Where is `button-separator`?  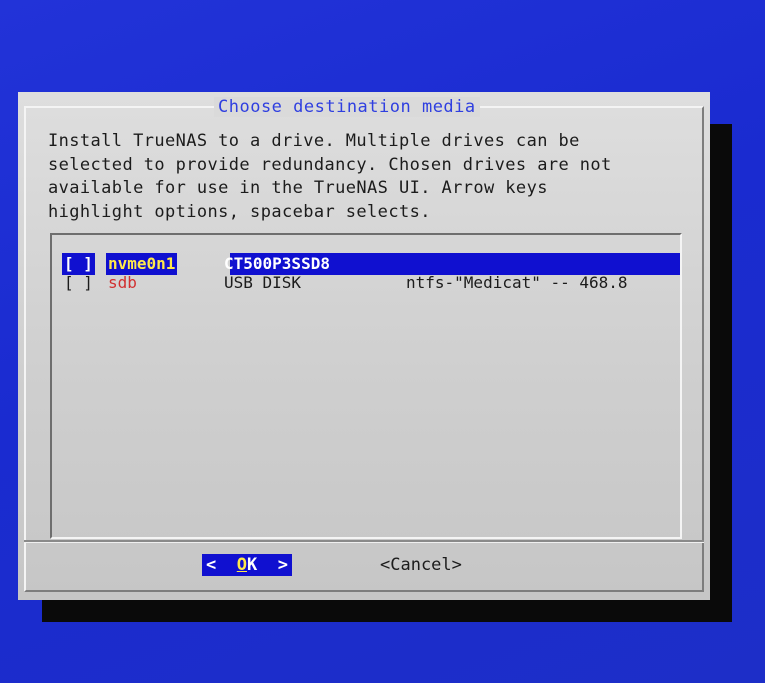
button-separator is located at coordinates (364, 541).